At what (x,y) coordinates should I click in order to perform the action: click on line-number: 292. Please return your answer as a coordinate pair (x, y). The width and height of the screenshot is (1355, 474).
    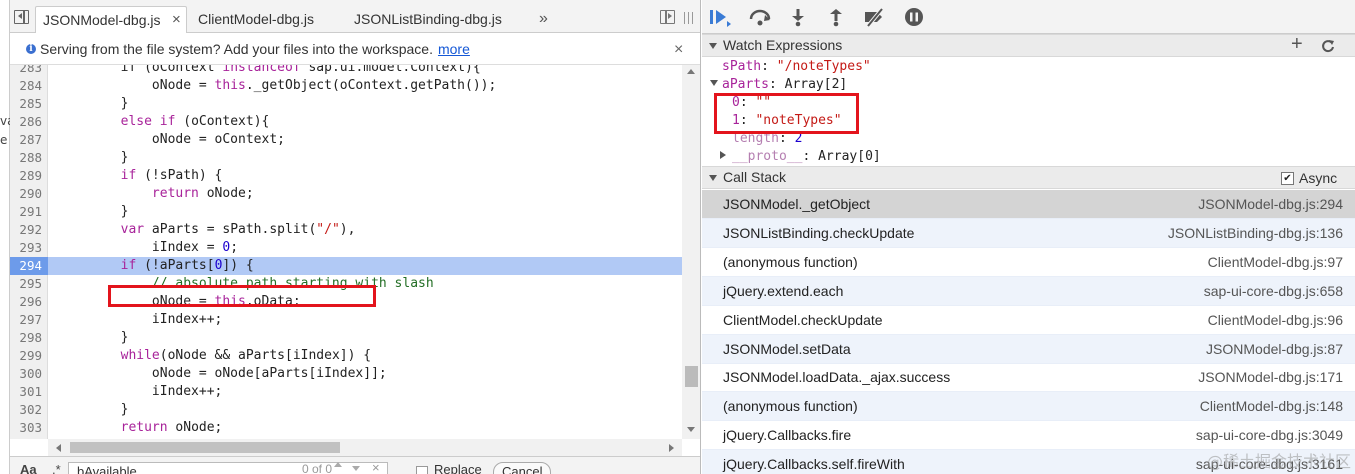
    Looking at the image, I should click on (26, 230).